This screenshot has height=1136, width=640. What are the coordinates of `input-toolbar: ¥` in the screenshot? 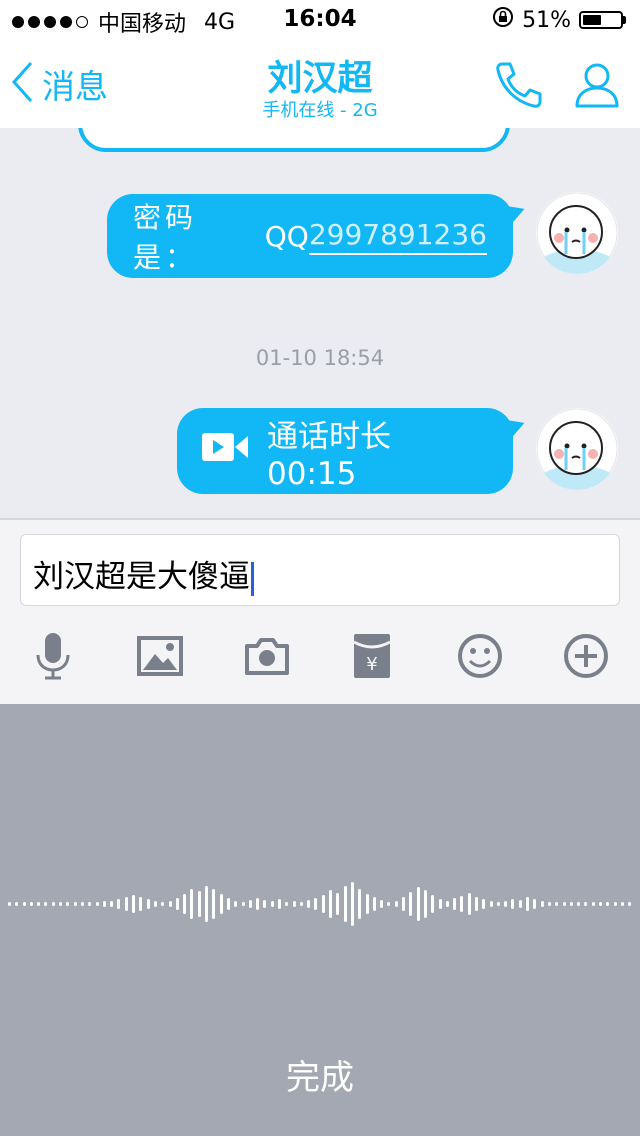 It's located at (320, 658).